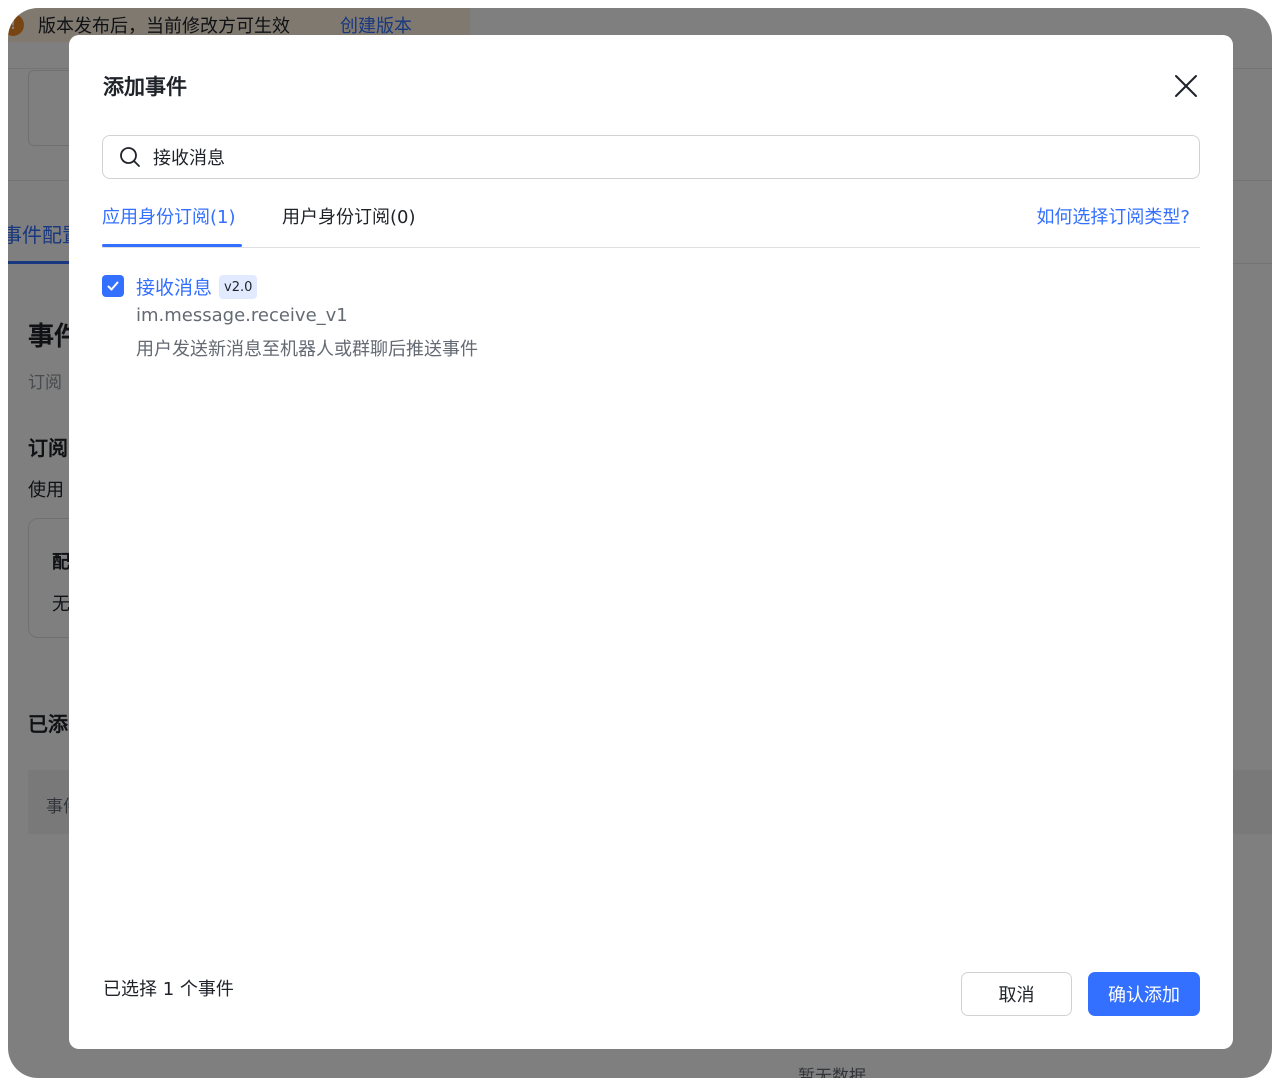 This screenshot has width=1280, height=1086. What do you see at coordinates (1144, 994) in the screenshot?
I see `confirm-add-button: 确认添加` at bounding box center [1144, 994].